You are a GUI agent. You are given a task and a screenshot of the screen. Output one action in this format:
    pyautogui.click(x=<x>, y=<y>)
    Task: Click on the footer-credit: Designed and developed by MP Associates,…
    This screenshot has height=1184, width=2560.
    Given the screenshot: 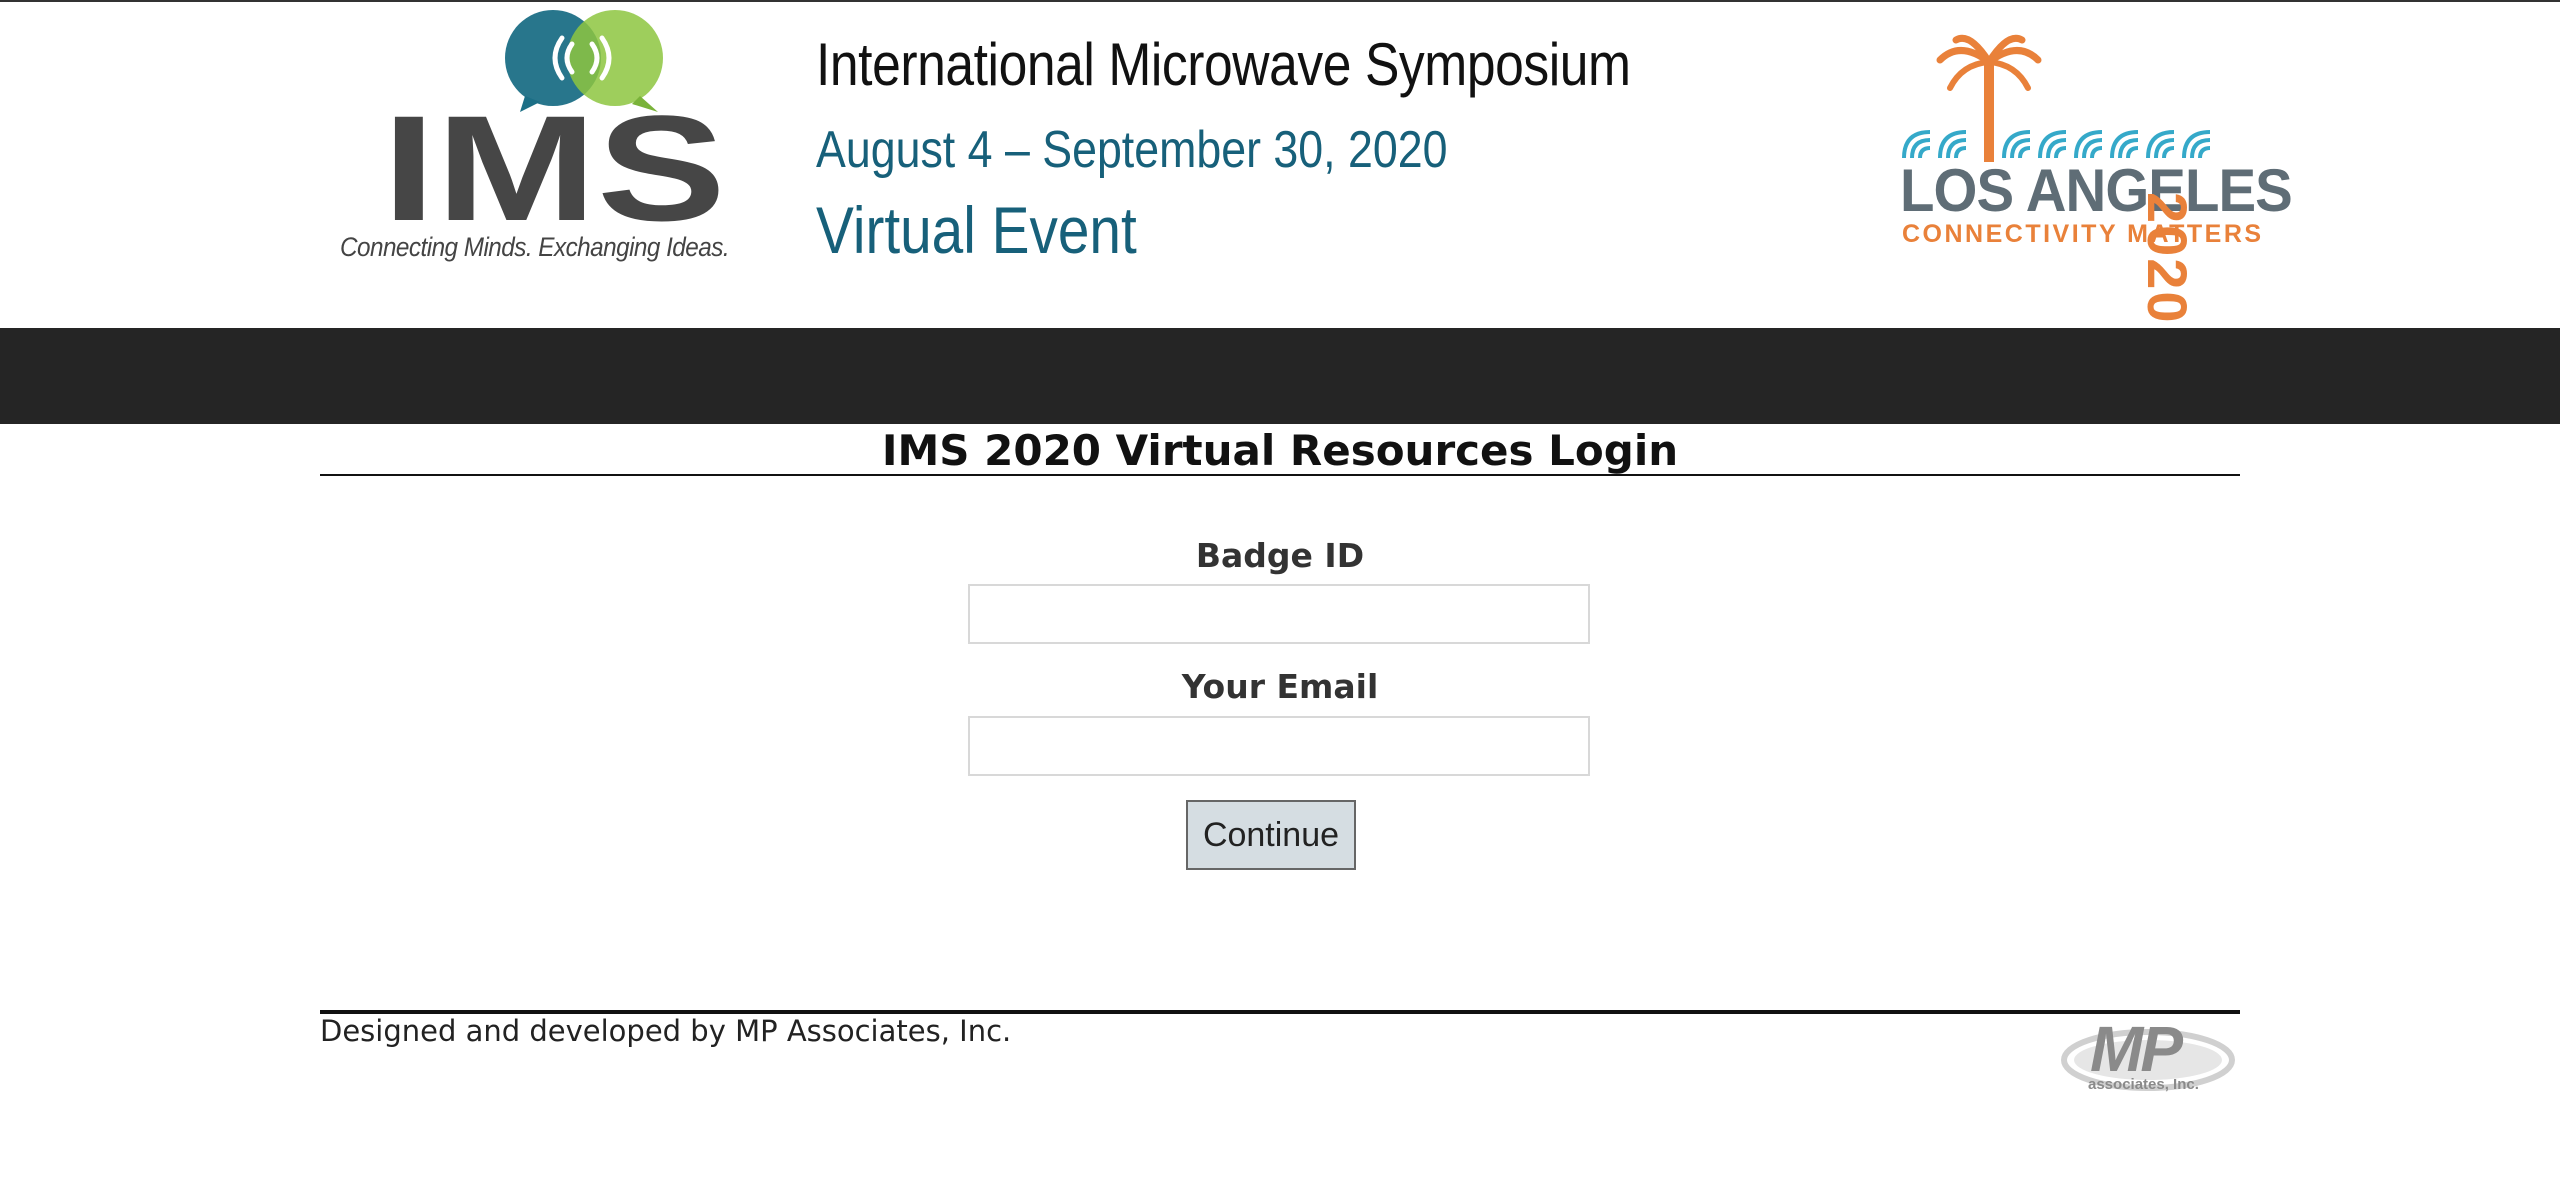 What is the action you would take?
    pyautogui.click(x=666, y=1031)
    